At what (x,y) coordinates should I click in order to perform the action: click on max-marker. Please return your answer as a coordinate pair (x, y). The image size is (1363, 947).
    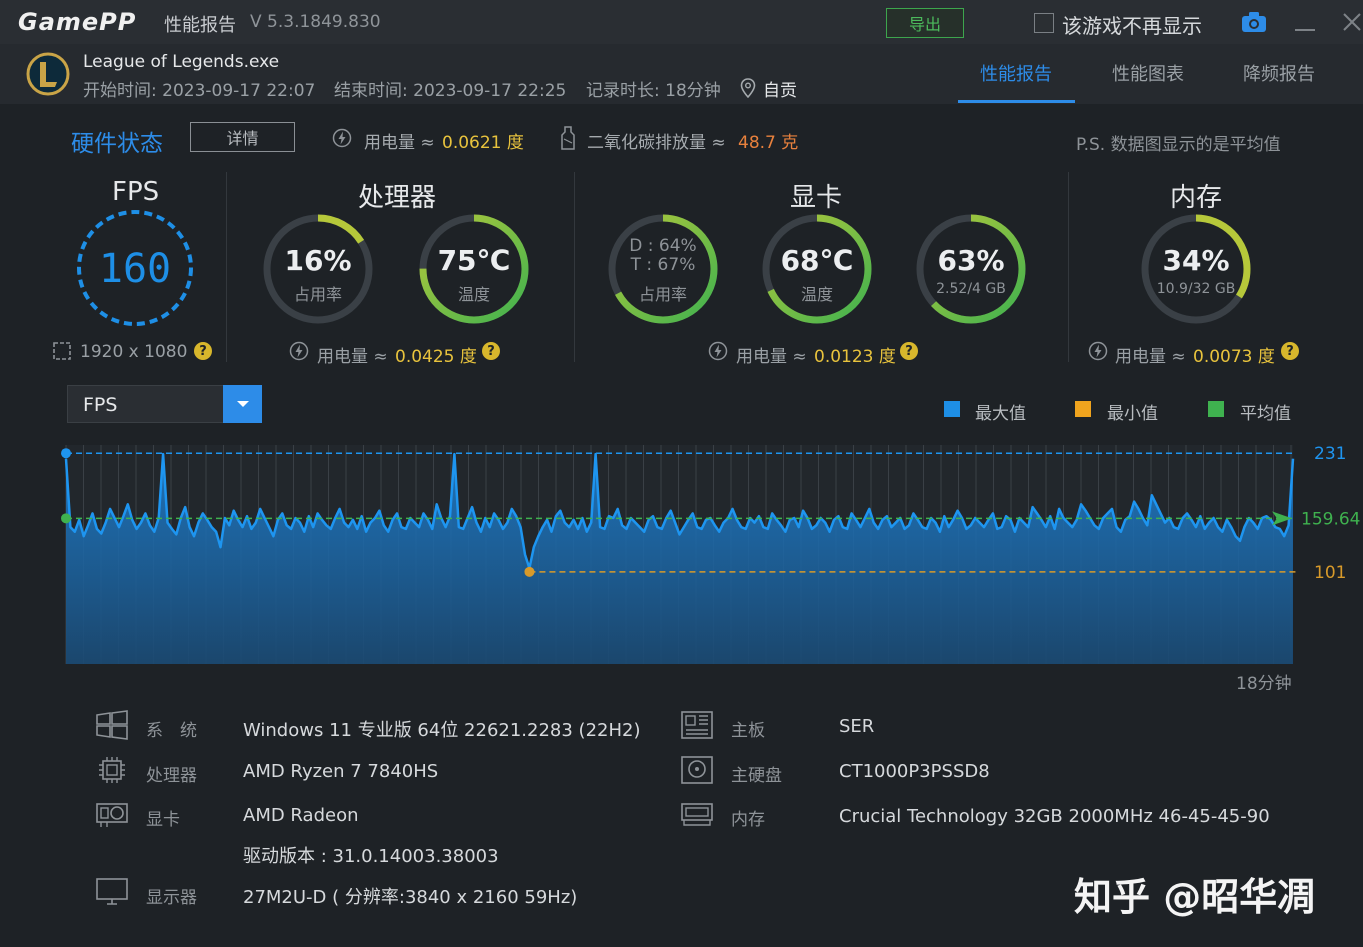
    Looking at the image, I should click on (66, 453).